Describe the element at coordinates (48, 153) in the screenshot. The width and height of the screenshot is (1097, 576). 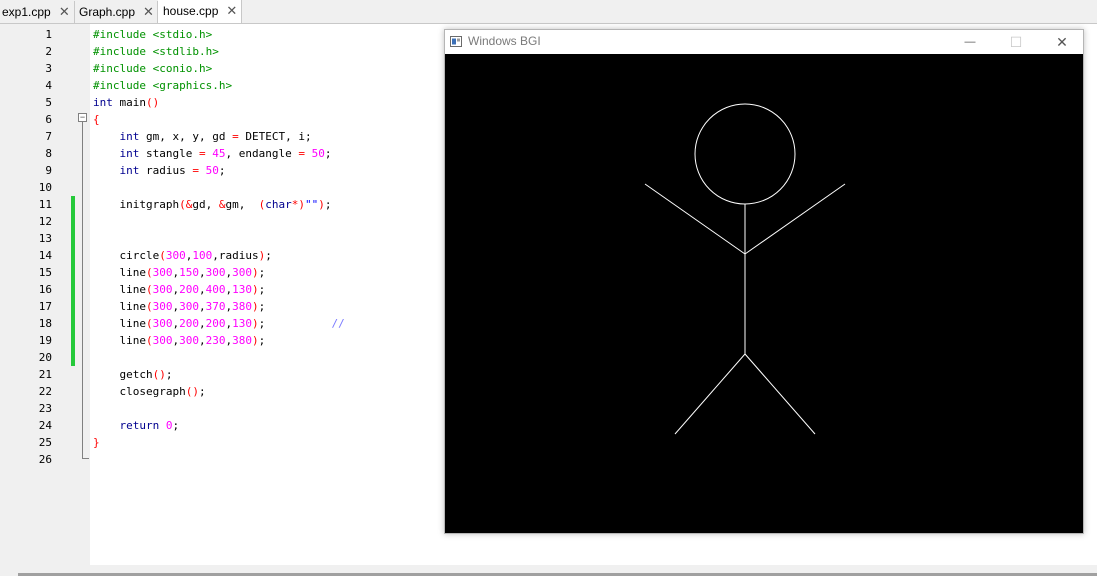
I see `line-number: 8` at that location.